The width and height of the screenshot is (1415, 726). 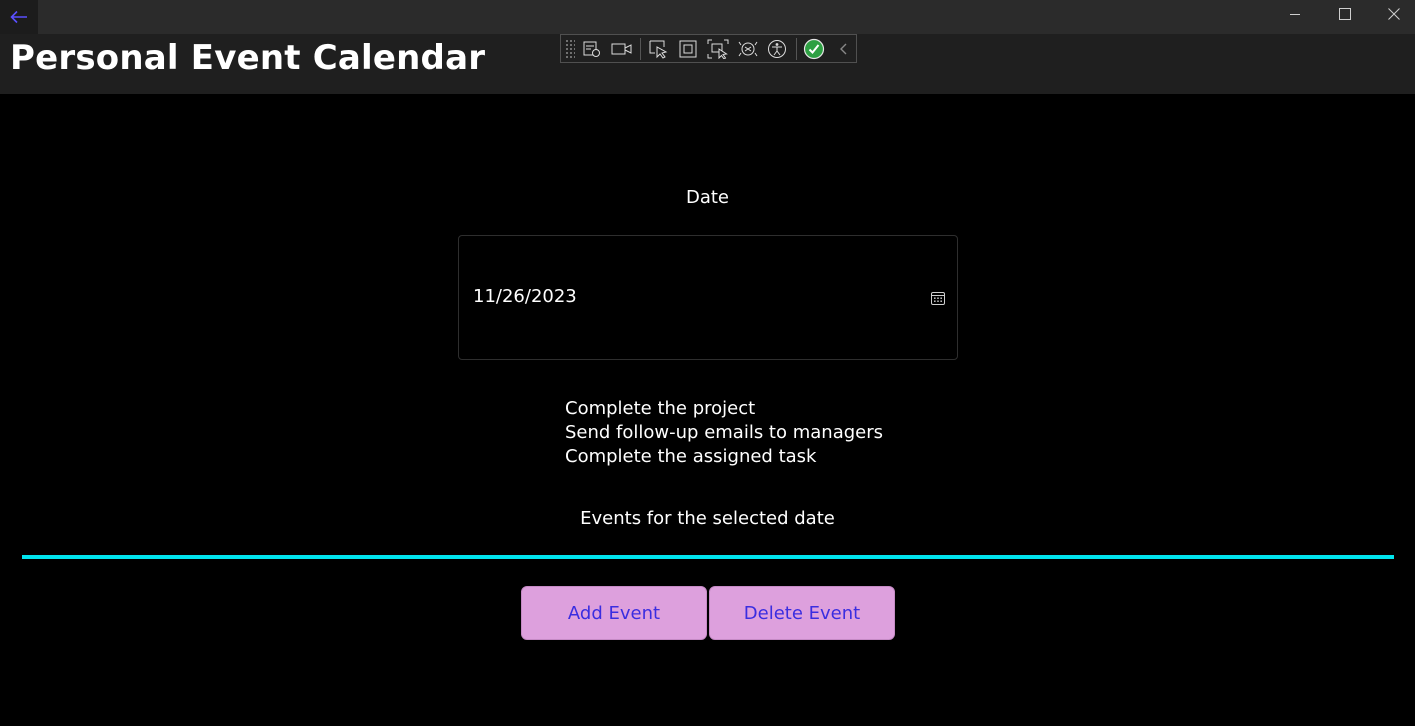 I want to click on maximize-button, so click(x=1345, y=14).